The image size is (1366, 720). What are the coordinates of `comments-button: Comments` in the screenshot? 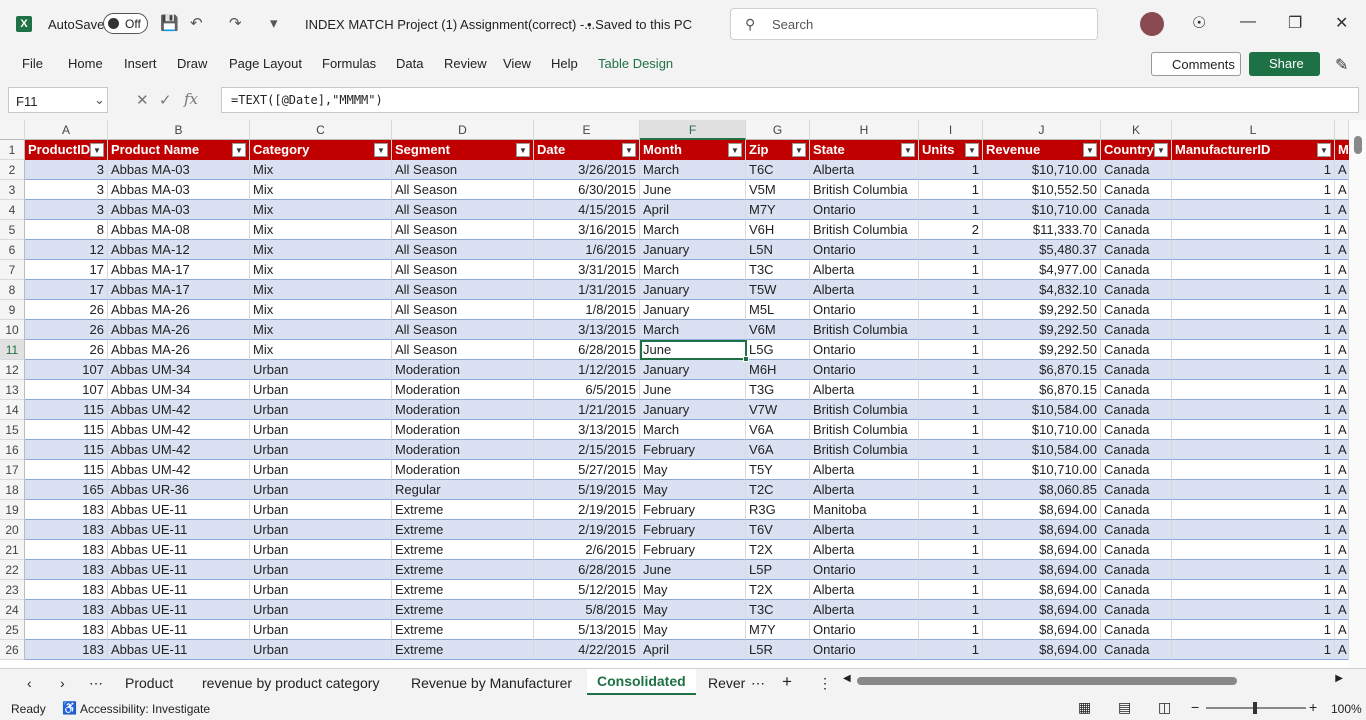 It's located at (1196, 64).